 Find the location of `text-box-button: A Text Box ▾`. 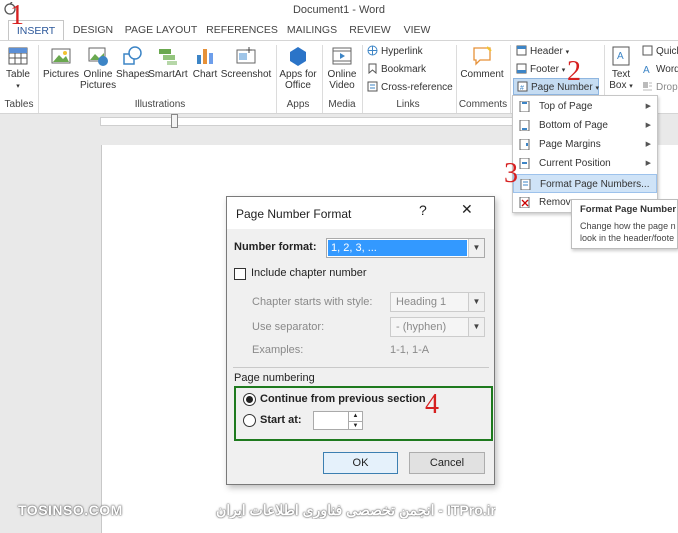

text-box-button: A Text Box ▾ is located at coordinates (621, 68).